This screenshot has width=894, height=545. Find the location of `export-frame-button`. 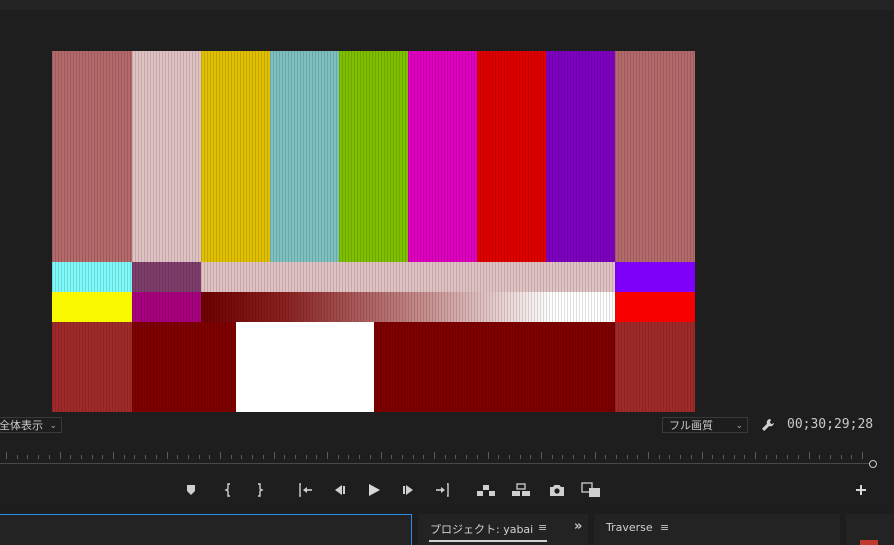

export-frame-button is located at coordinates (557, 490).